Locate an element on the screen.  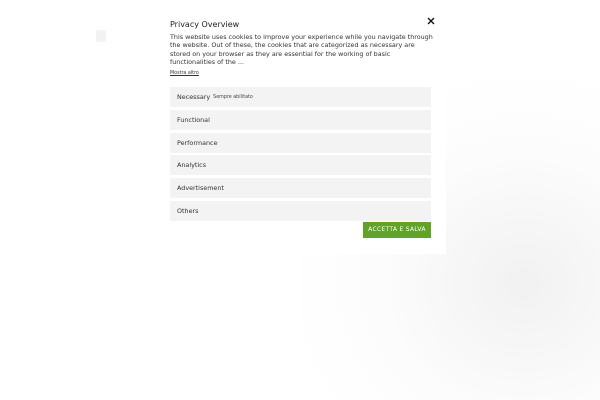
category-label: Performance is located at coordinates (197, 142).